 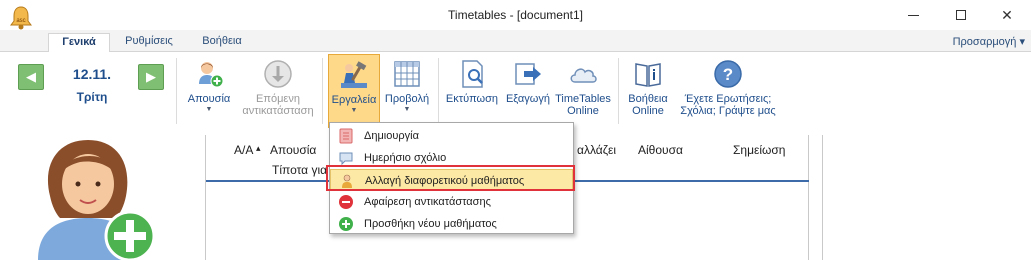 What do you see at coordinates (278, 91) in the screenshot?
I see `next-substitution-button: Επόμενη αντικατάσταση` at bounding box center [278, 91].